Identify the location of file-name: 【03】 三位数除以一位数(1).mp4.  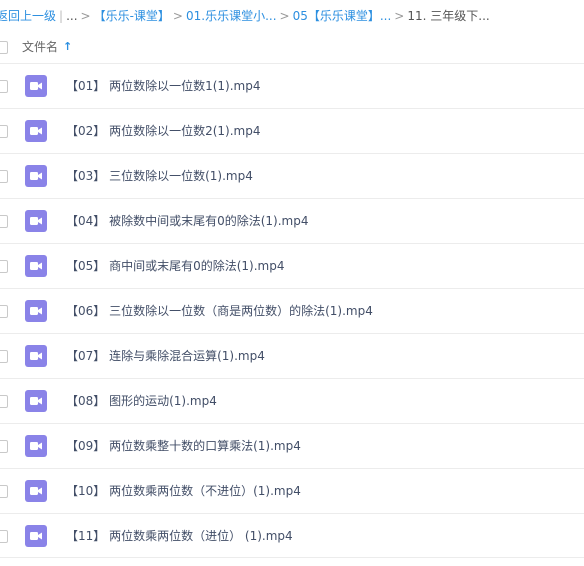
(159, 176).